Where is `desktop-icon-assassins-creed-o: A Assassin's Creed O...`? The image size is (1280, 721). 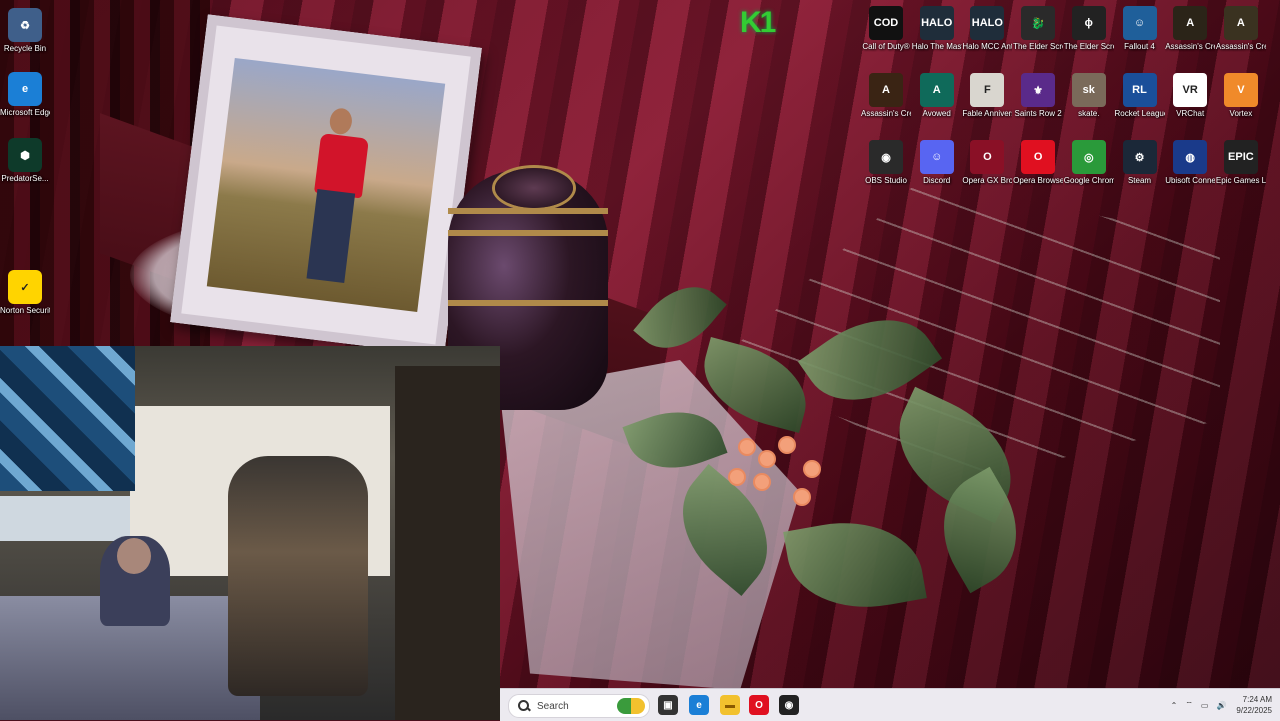 desktop-icon-assassins-creed-o: A Assassin's Creed O... is located at coordinates (1190, 29).